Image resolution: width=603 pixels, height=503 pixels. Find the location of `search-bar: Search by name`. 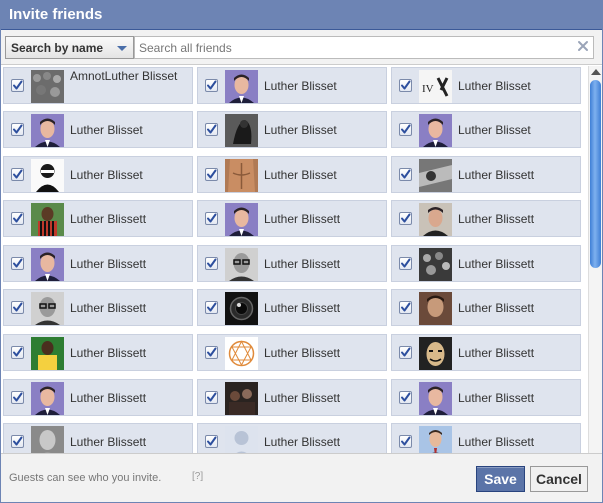

search-bar: Search by name is located at coordinates (301, 47).